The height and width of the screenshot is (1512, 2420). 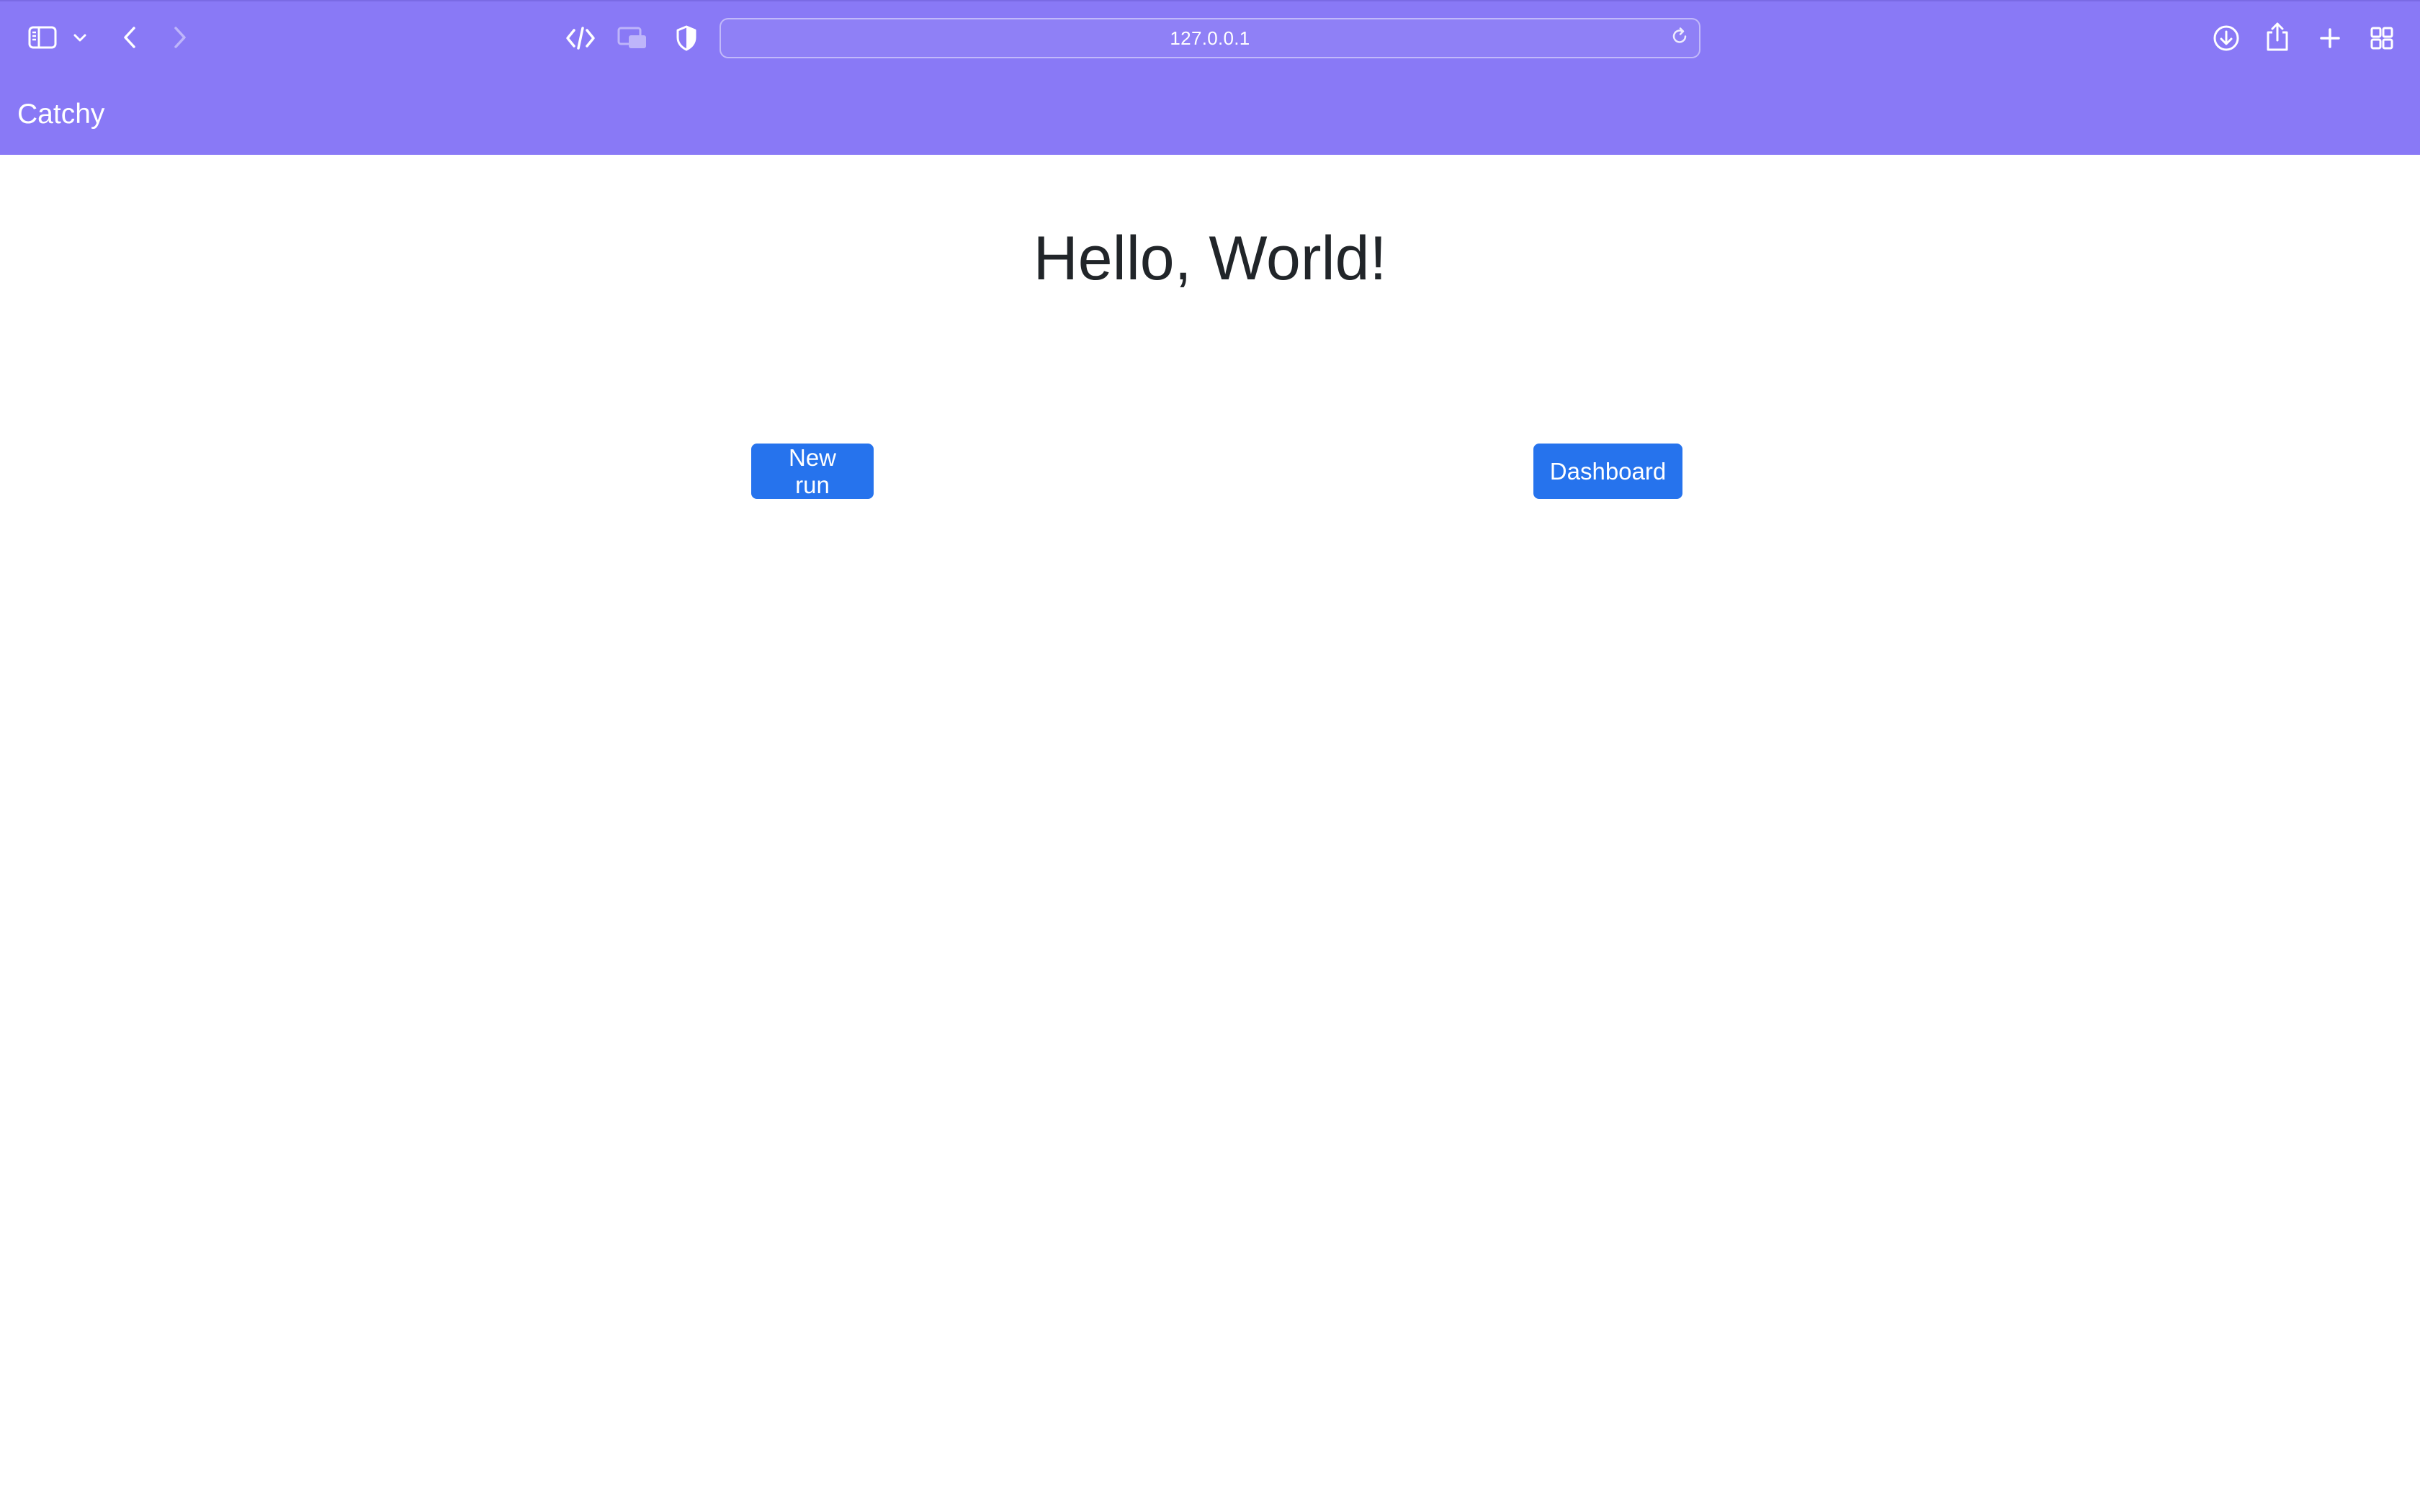 What do you see at coordinates (2382, 38) in the screenshot?
I see `grid-icon` at bounding box center [2382, 38].